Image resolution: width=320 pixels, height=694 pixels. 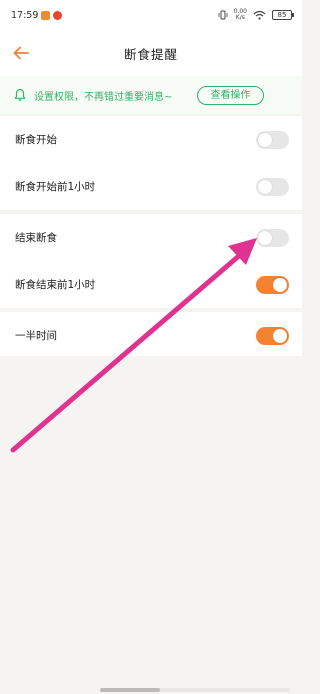 What do you see at coordinates (55, 187) in the screenshot?
I see `setting-label: 断食开始前1小时` at bounding box center [55, 187].